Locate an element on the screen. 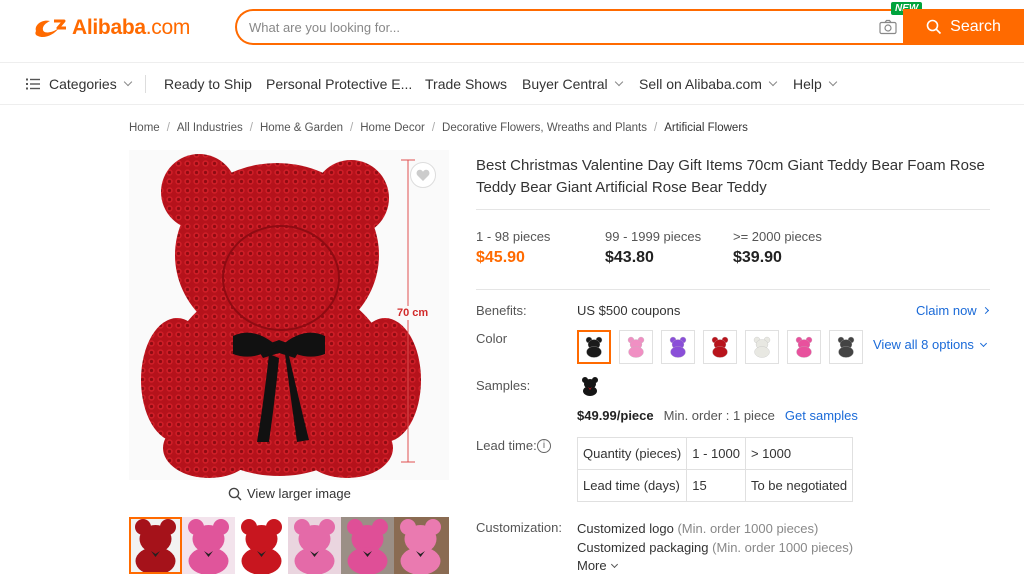 The width and height of the screenshot is (1024, 576). breadcrumb-artificial-flowers: Artificial Flowers is located at coordinates (706, 128).